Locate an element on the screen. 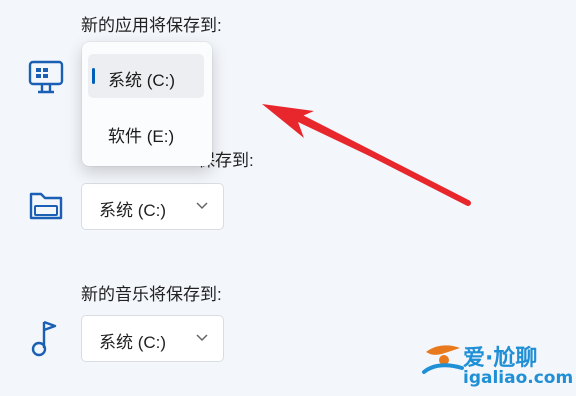 The image size is (576, 396). documents-drive-value: 系统 (C:) is located at coordinates (133, 210).